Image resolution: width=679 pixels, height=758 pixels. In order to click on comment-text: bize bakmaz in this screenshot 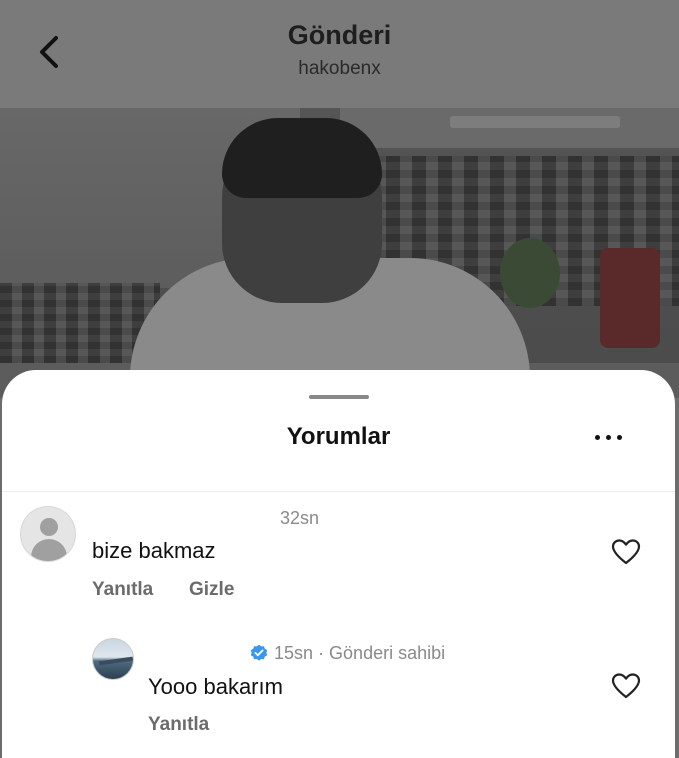, I will do `click(154, 550)`.